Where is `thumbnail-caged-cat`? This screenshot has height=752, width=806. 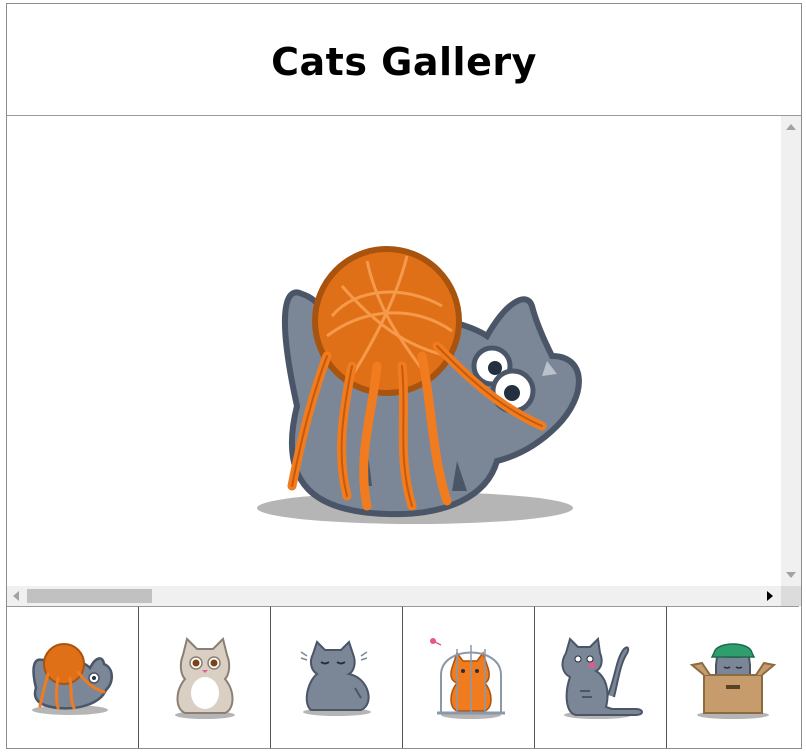 thumbnail-caged-cat is located at coordinates (469, 677).